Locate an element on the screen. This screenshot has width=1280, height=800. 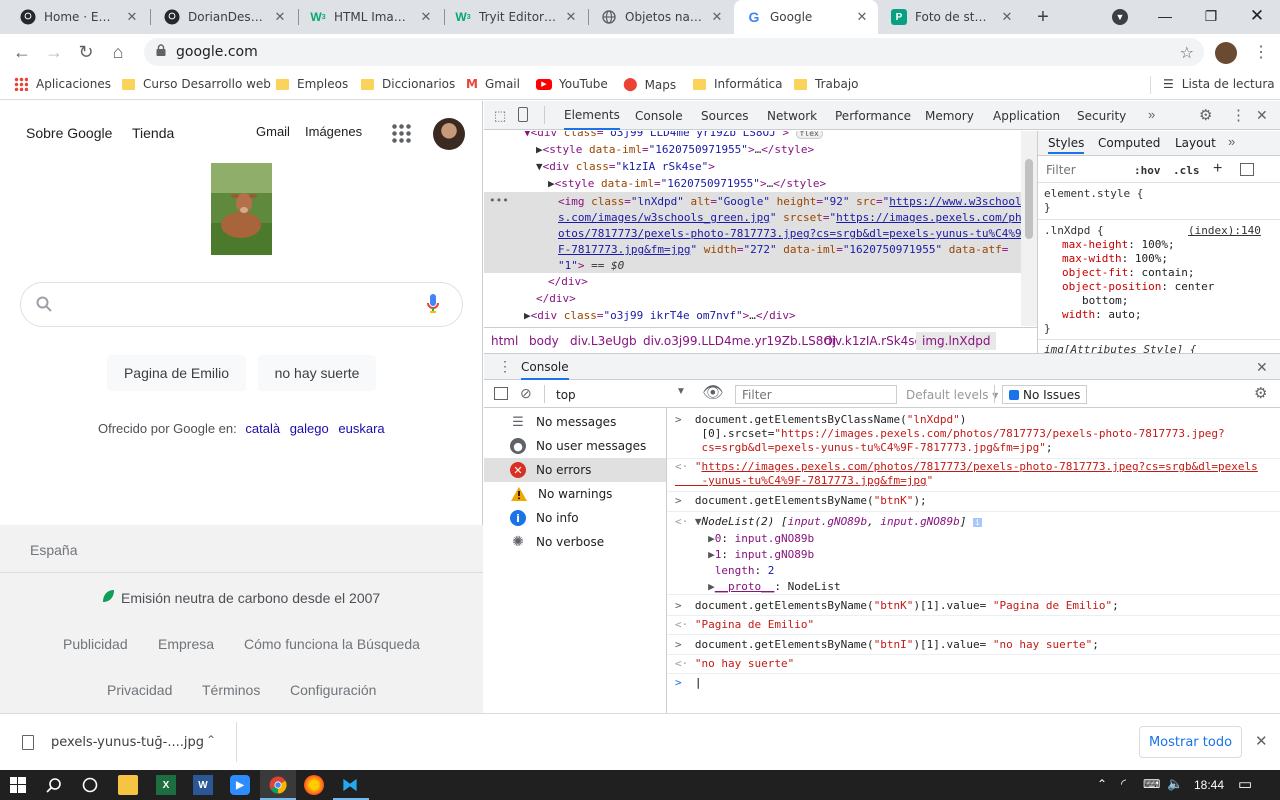
tab-search-icon: ▼ is located at coordinates (1120, 17).